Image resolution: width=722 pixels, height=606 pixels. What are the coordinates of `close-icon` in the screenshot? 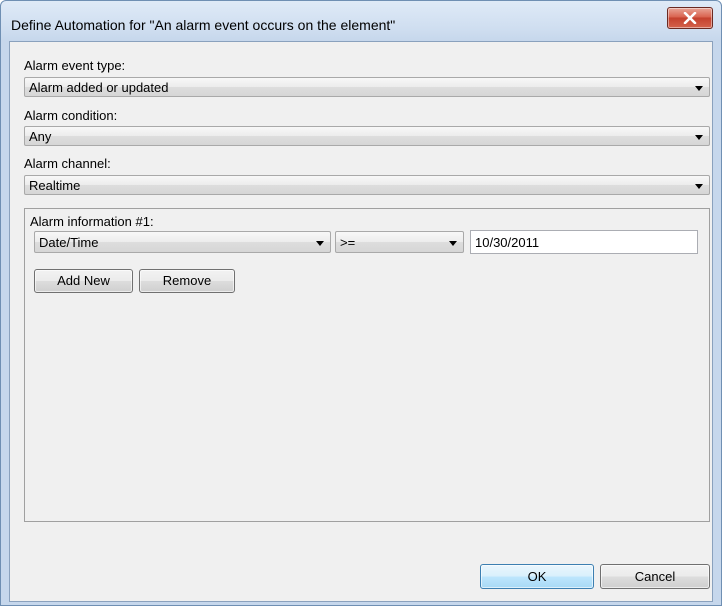 It's located at (690, 18).